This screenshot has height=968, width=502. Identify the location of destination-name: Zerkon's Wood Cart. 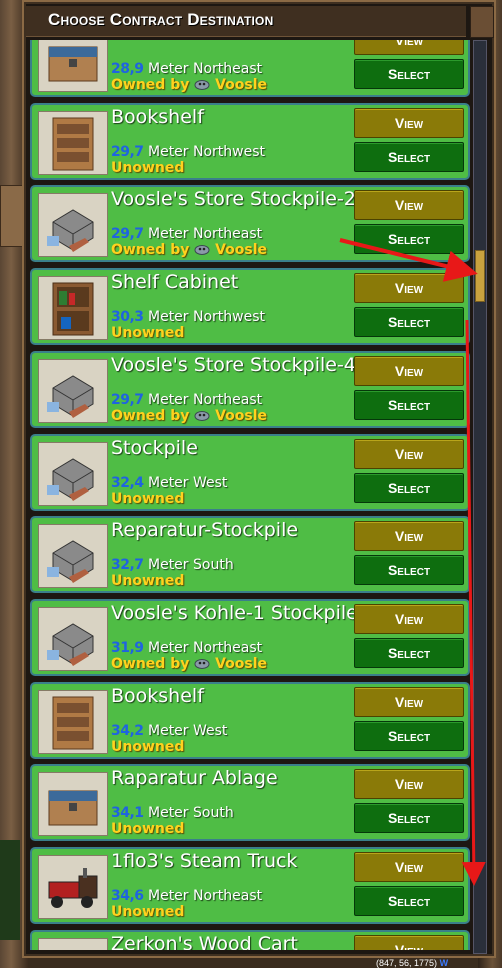
(204, 941).